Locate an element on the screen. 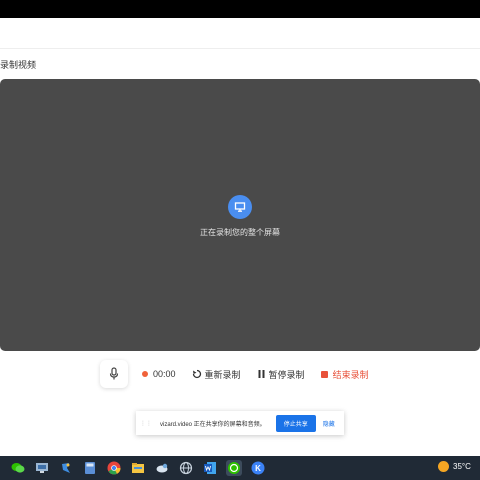 This screenshot has height=480, width=480. taskbar: K is located at coordinates (240, 468).